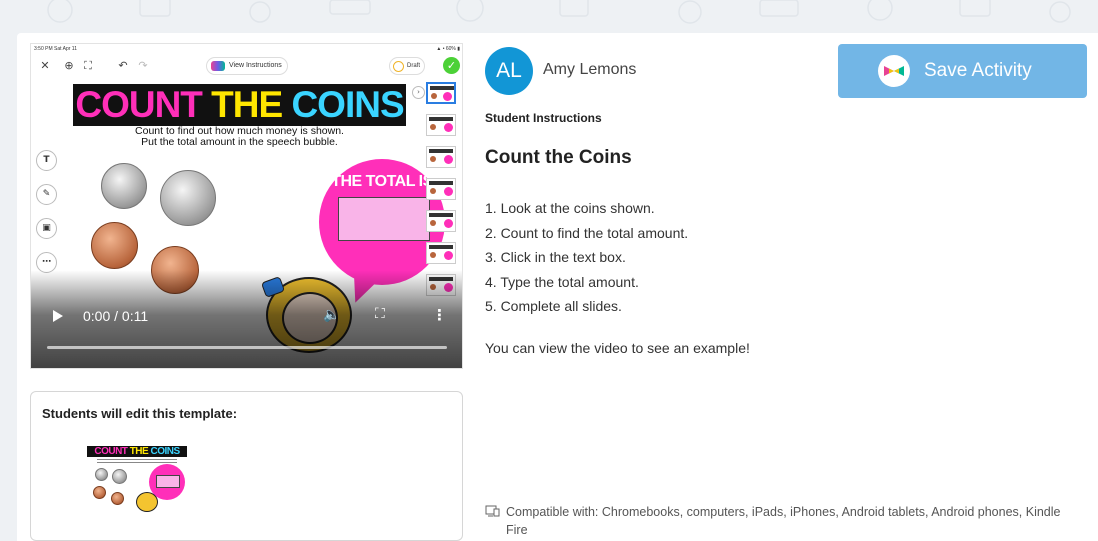 The width and height of the screenshot is (1098, 541). Describe the element at coordinates (45, 66) in the screenshot. I see `close-icon: ✕` at that location.